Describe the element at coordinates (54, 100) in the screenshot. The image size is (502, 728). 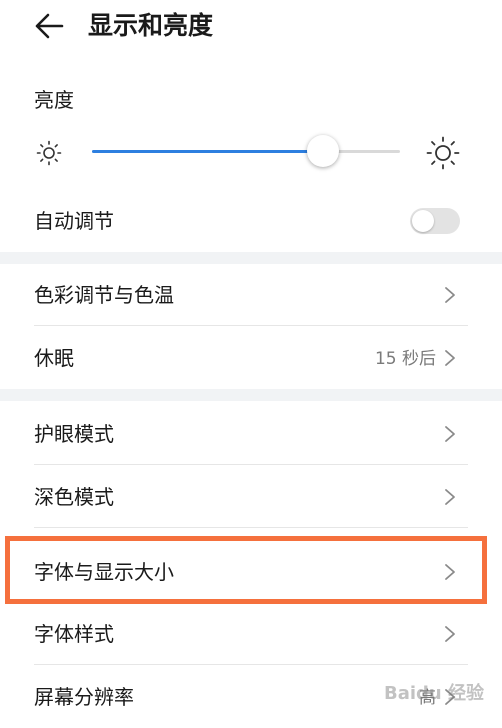
I see `brightness-label: 亮度` at that location.